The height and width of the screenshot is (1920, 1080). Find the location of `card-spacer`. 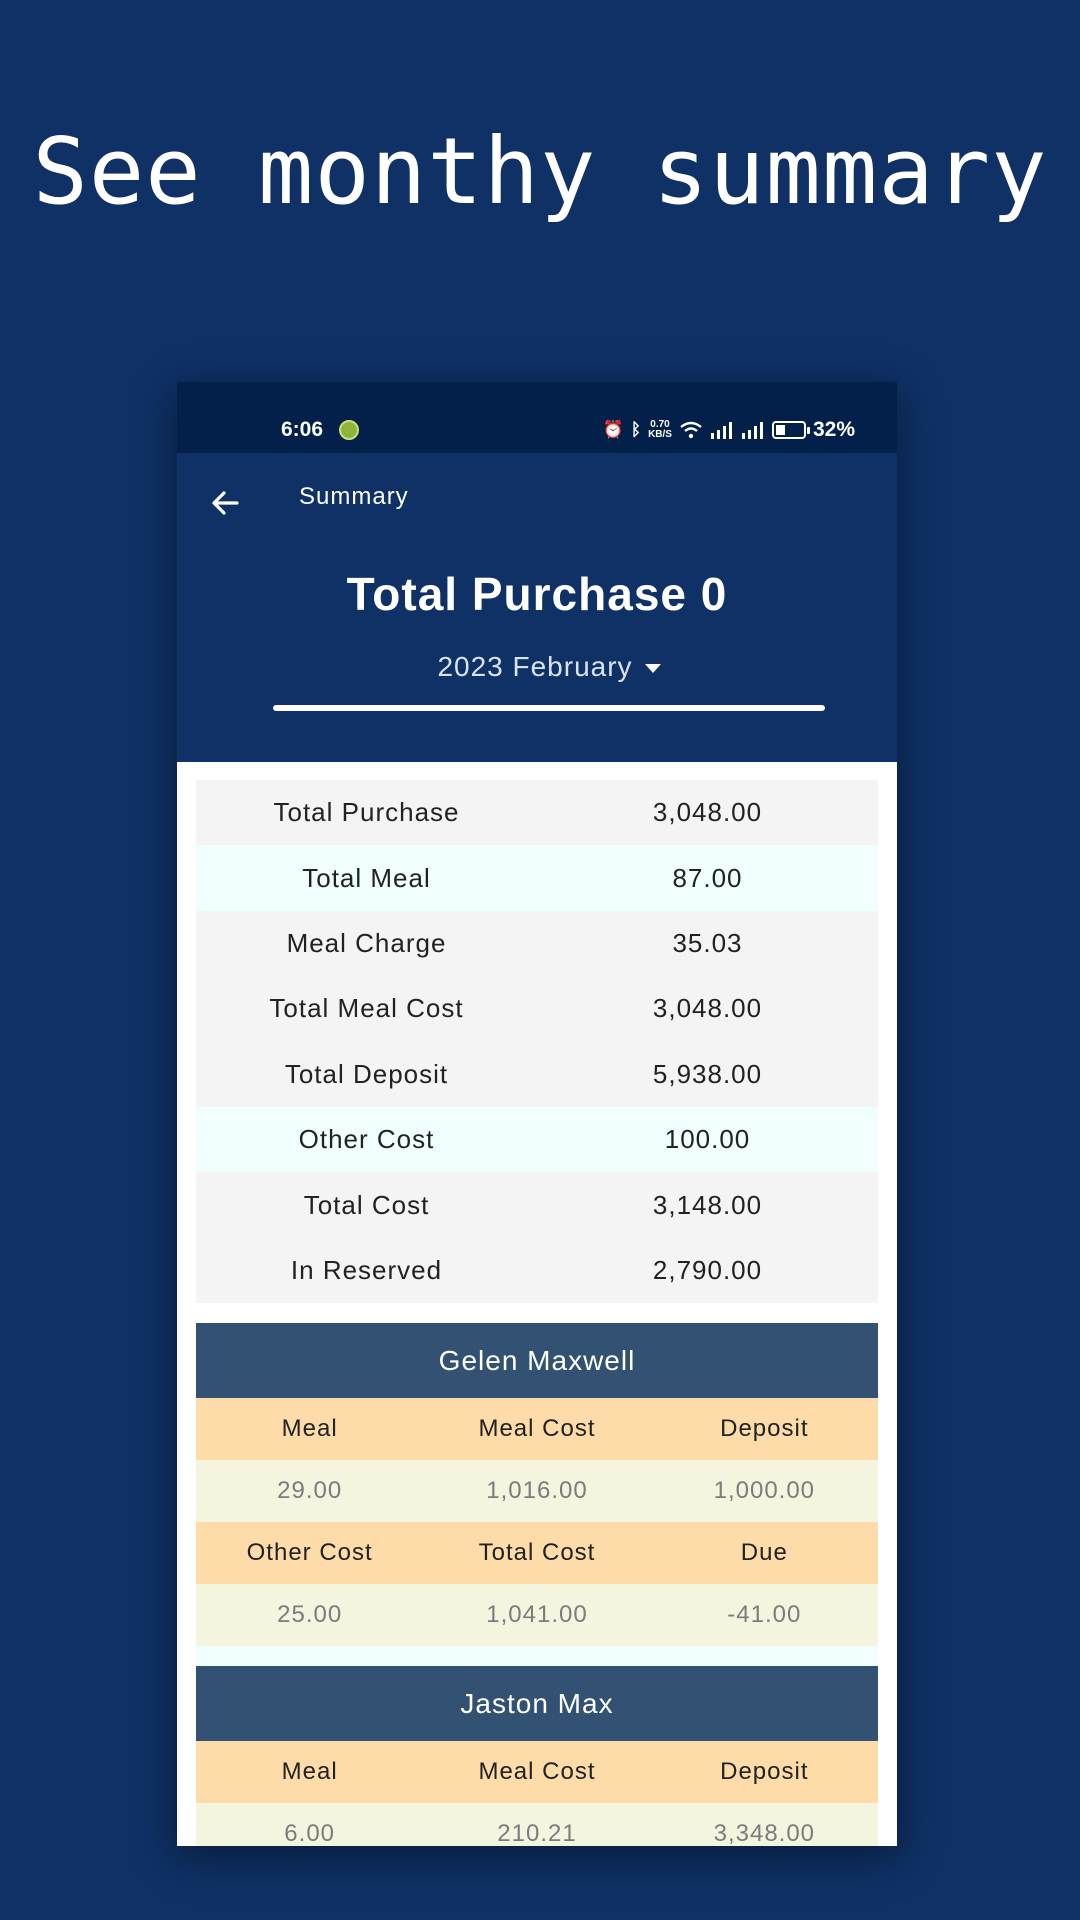

card-spacer is located at coordinates (537, 1656).